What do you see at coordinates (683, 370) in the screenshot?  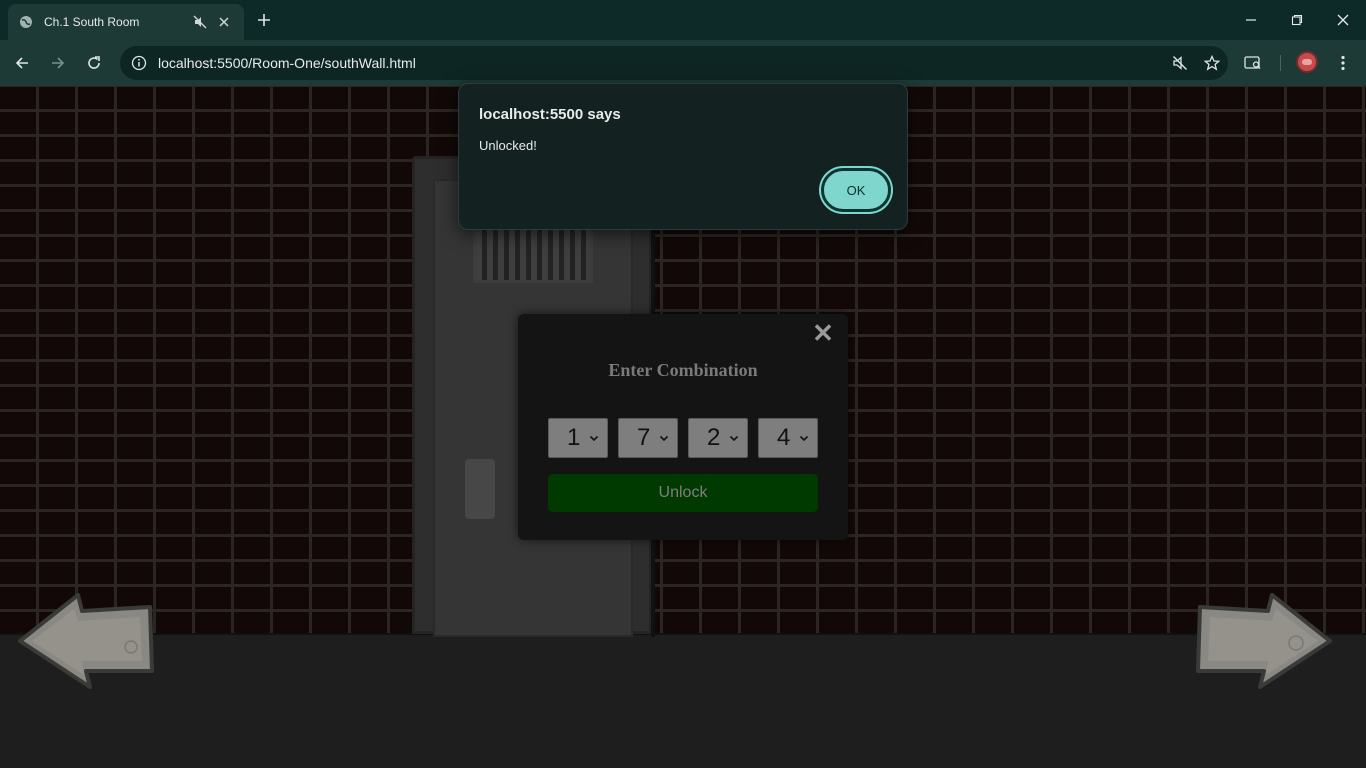 I see `modal-heading: Enter Combination` at bounding box center [683, 370].